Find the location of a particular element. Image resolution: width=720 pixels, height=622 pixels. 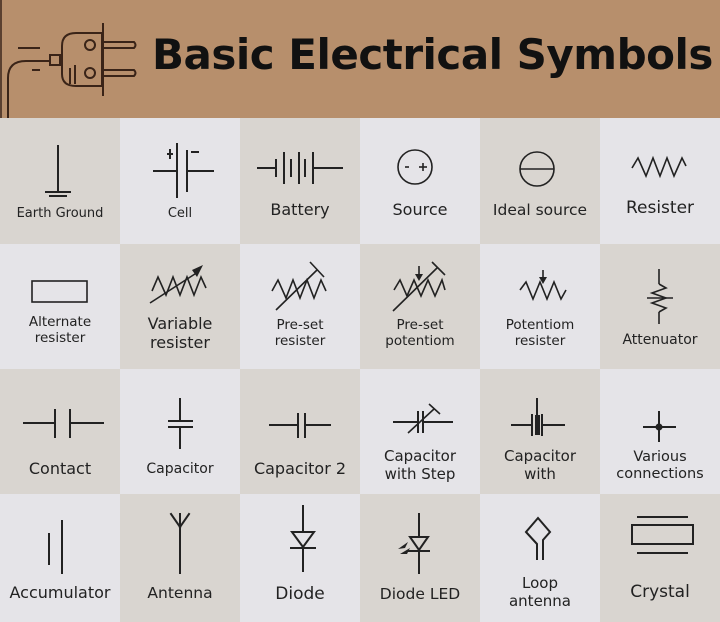

loop-antenna-icon is located at coordinates (538, 538).